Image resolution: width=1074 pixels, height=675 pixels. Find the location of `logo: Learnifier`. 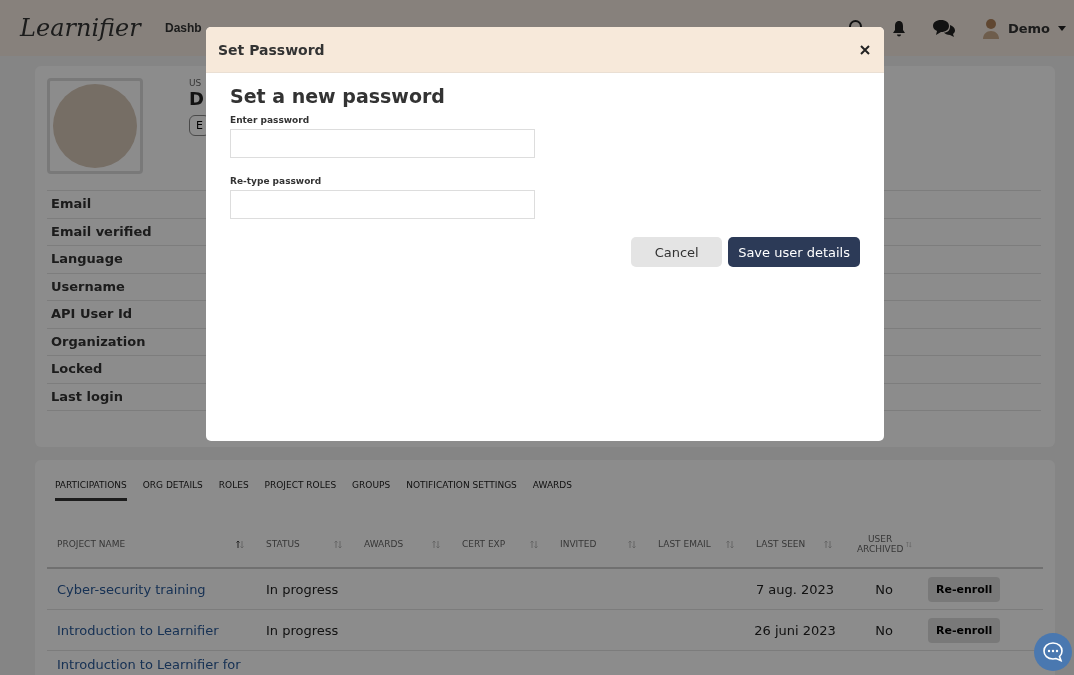

logo: Learnifier is located at coordinates (81, 28).